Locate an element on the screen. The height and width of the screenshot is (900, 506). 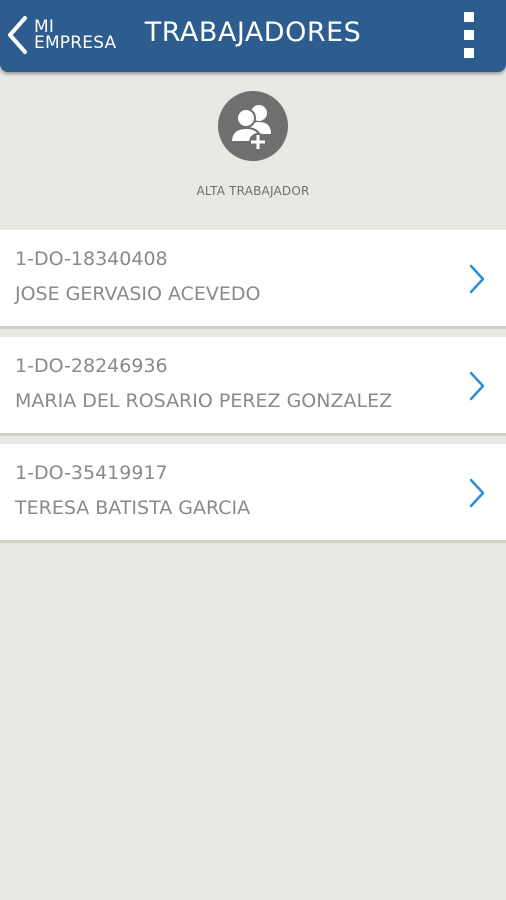
worker-row: 1-DO-35419917 TERESA BATISTA GARCIA is located at coordinates (253, 493).